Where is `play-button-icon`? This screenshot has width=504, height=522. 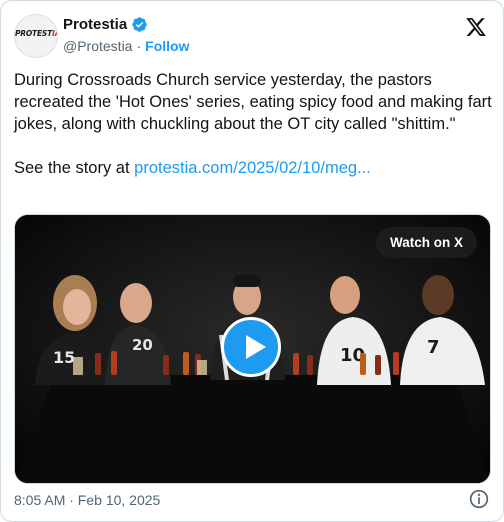
play-button-icon is located at coordinates (251, 347).